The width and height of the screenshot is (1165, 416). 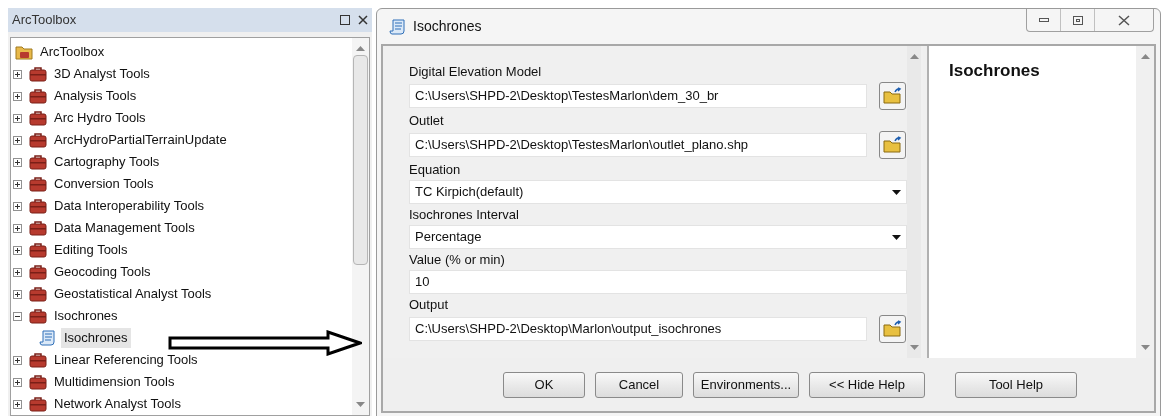 What do you see at coordinates (133, 294) in the screenshot?
I see `tree-item: Geostatistical Analyst Tools` at bounding box center [133, 294].